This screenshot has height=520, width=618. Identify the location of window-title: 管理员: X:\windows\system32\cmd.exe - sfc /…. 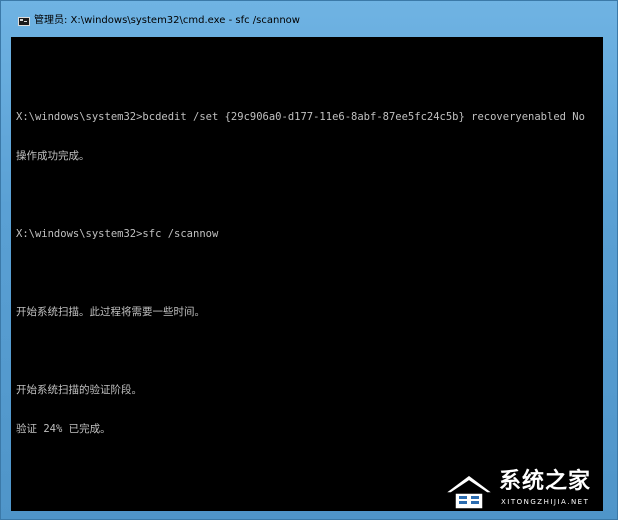
(167, 20).